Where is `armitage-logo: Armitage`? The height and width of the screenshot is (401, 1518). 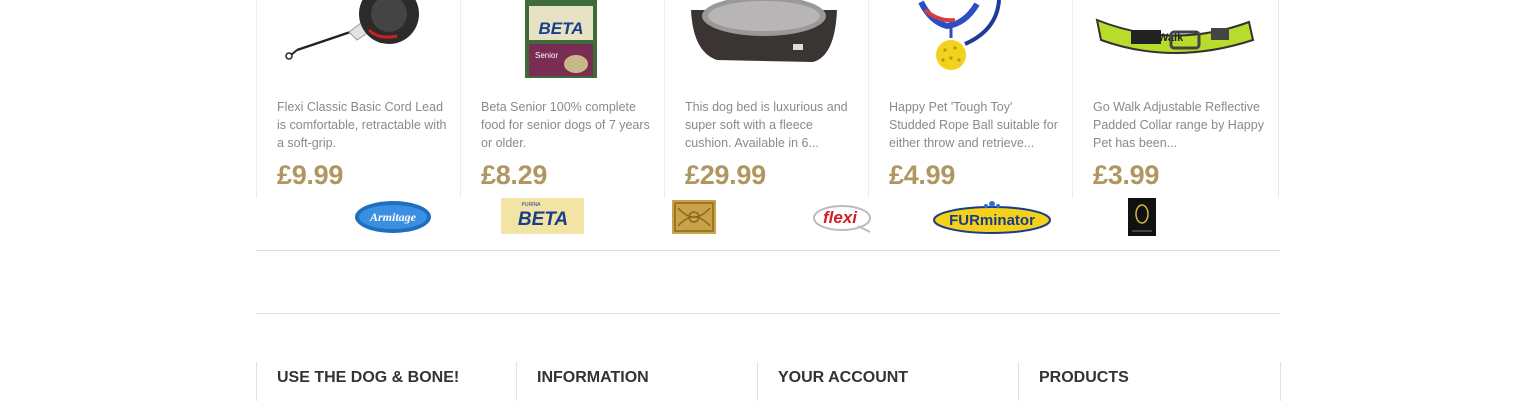
armitage-logo: Armitage is located at coordinates (393, 219).